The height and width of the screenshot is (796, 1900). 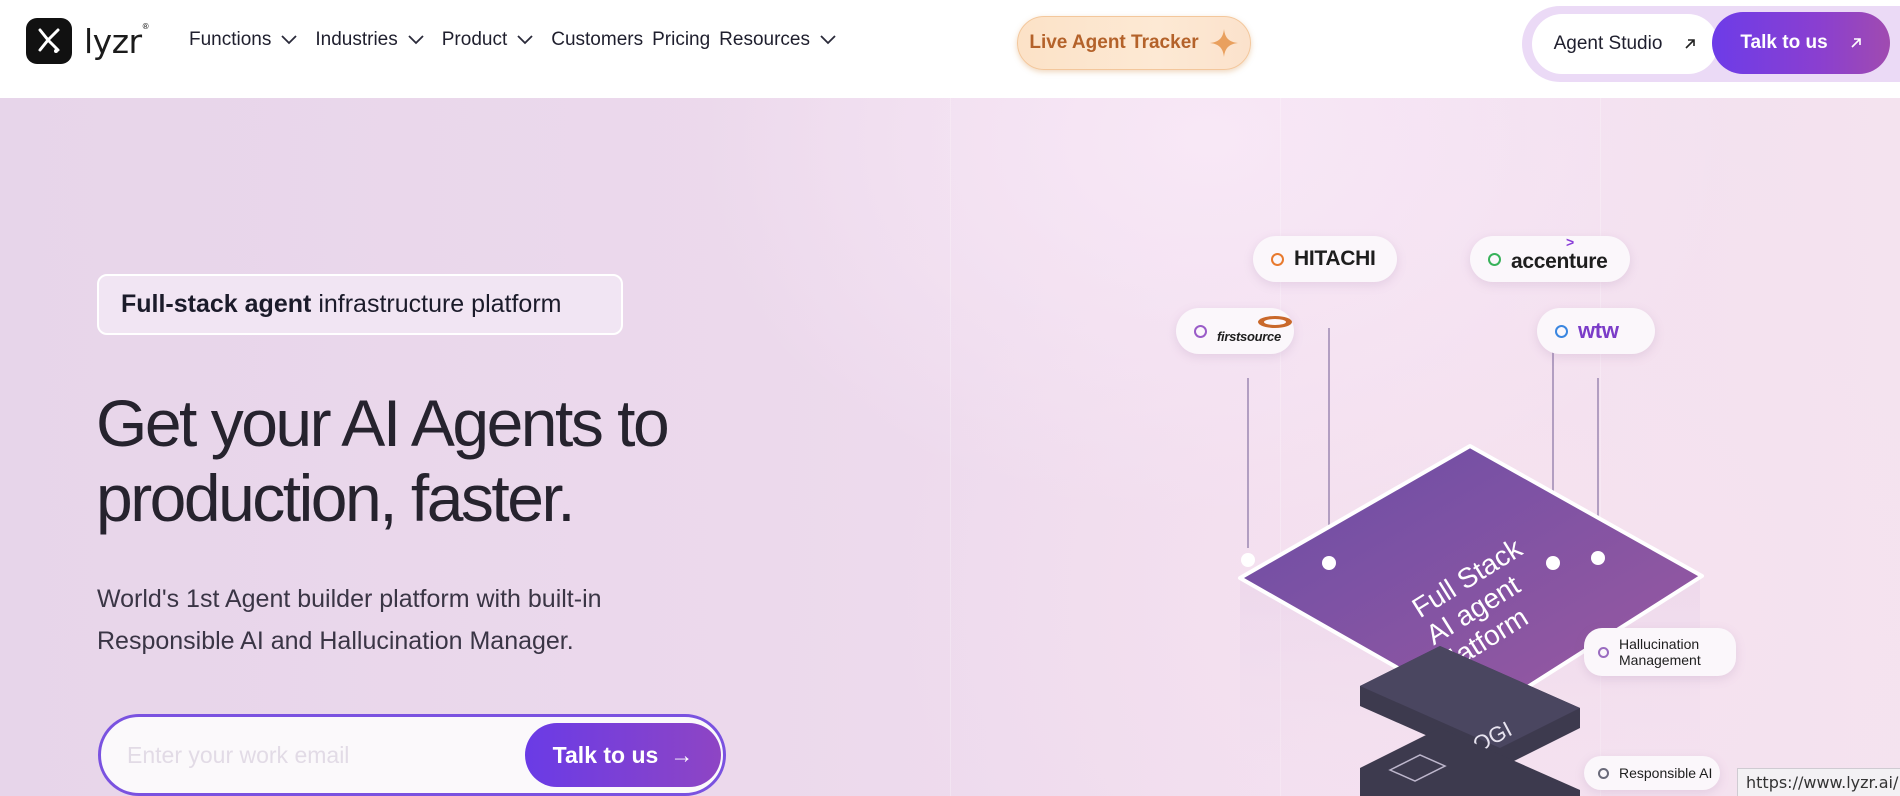 I want to click on talk-to-us-label: Talk to us, so click(x=1784, y=42).